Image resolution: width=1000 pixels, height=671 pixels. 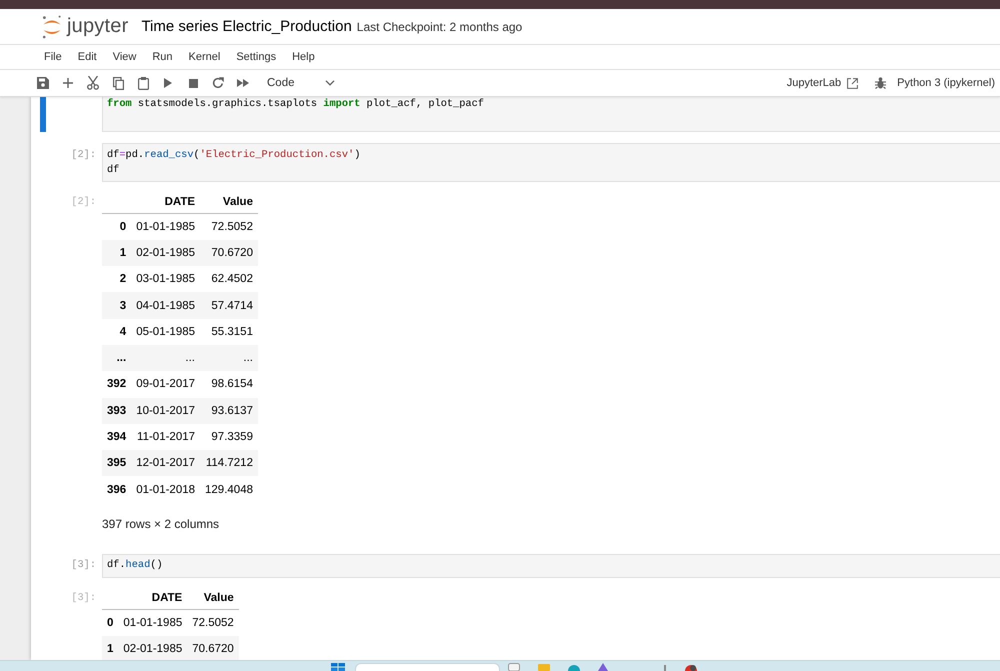 I want to click on menu-item: Kernel, so click(x=204, y=57).